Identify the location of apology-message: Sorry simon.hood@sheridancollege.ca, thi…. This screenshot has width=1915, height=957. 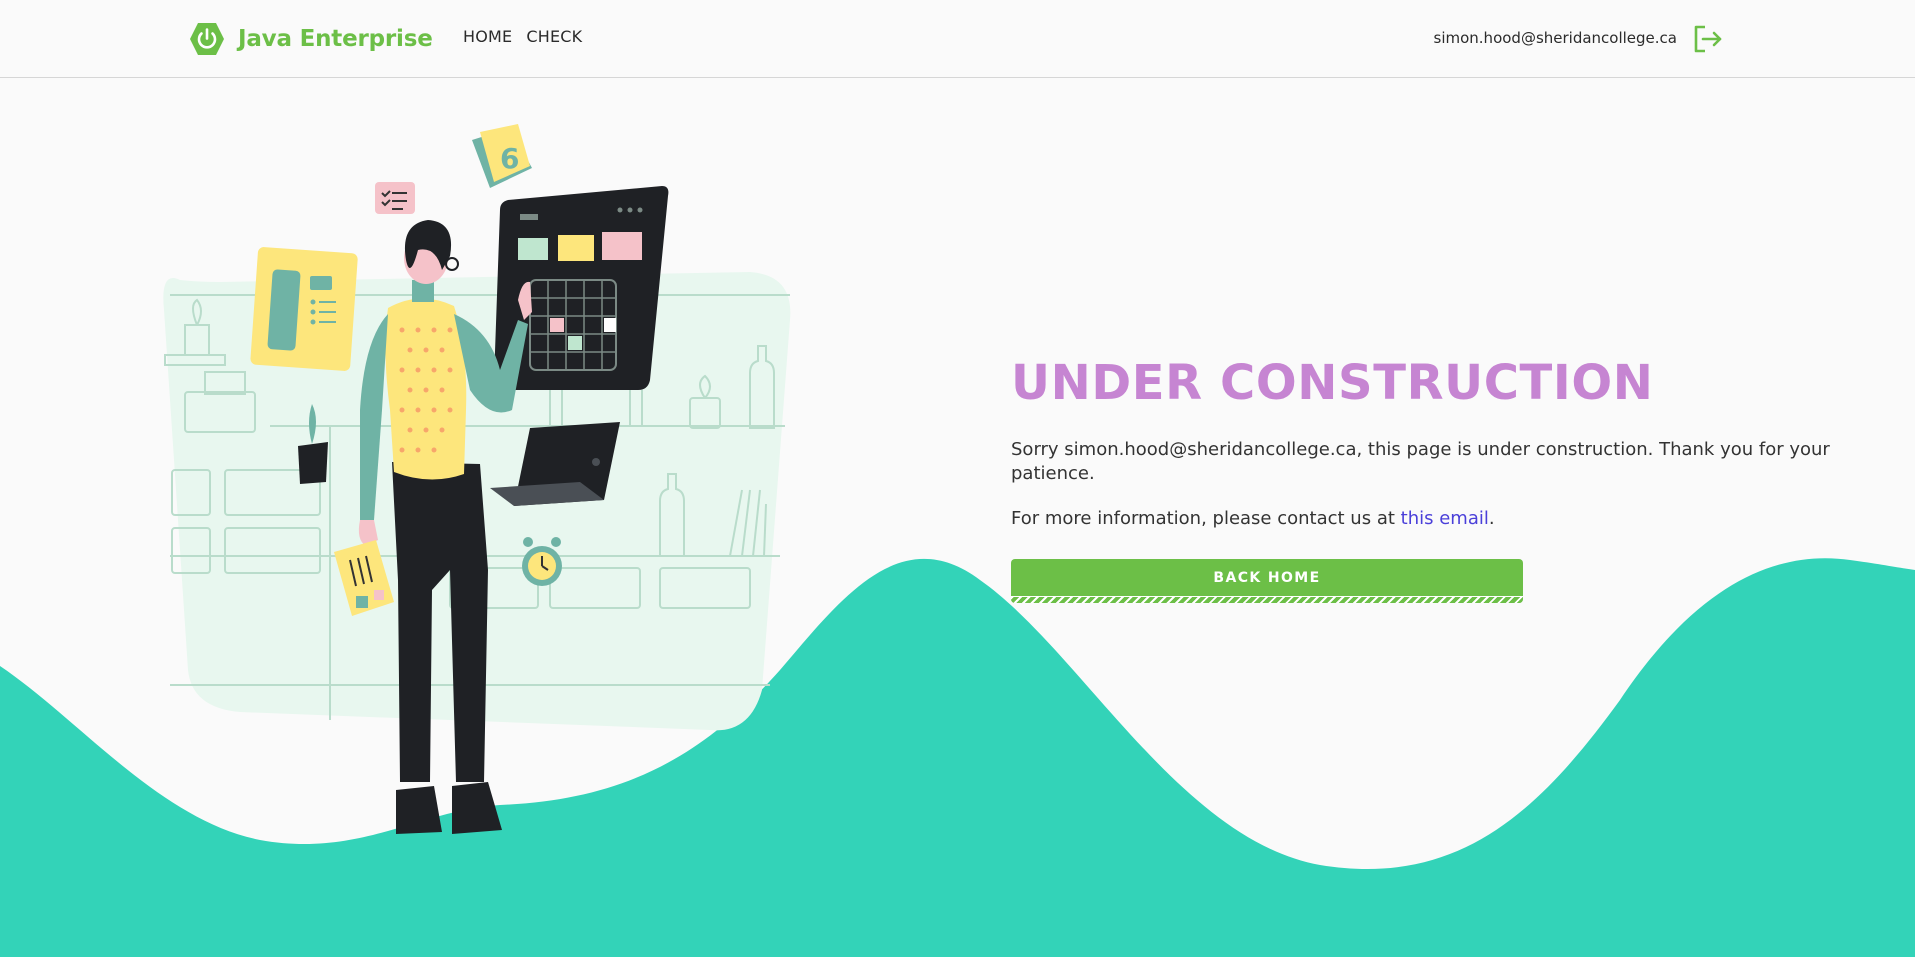
(1420, 461).